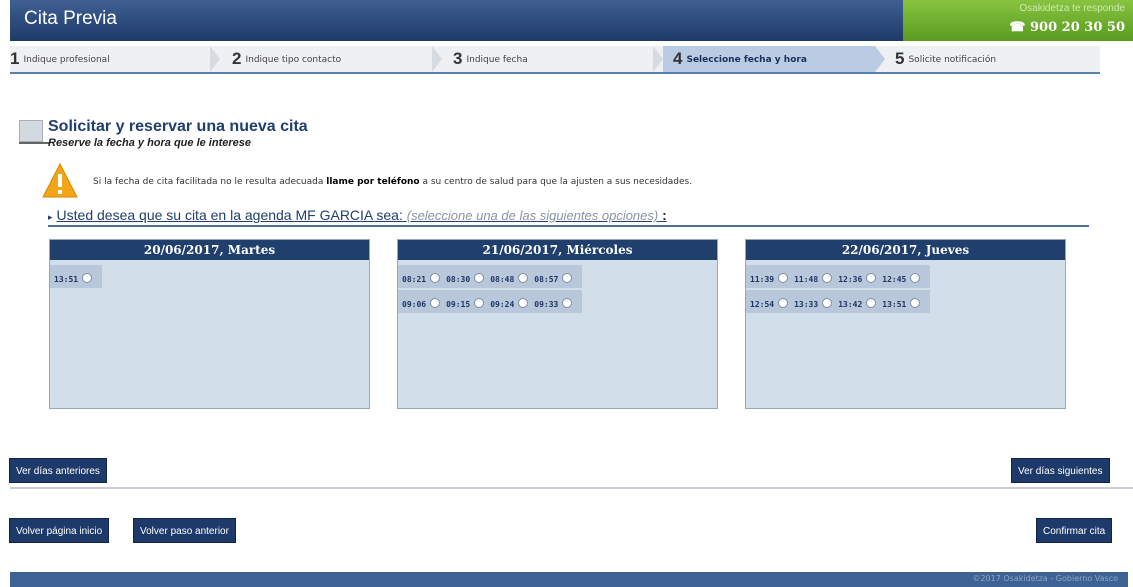  Describe the element at coordinates (571, 488) in the screenshot. I see `divider` at that location.